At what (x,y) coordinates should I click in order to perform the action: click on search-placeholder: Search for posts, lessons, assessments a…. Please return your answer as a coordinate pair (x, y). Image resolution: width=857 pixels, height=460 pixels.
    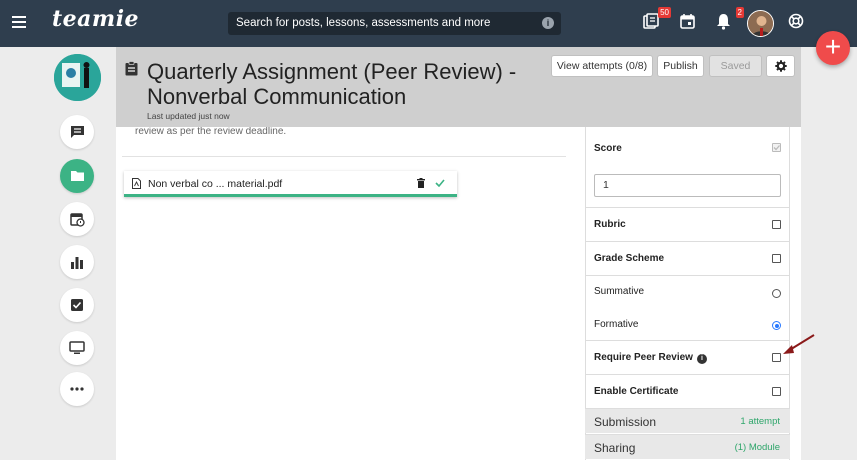
    Looking at the image, I should click on (363, 23).